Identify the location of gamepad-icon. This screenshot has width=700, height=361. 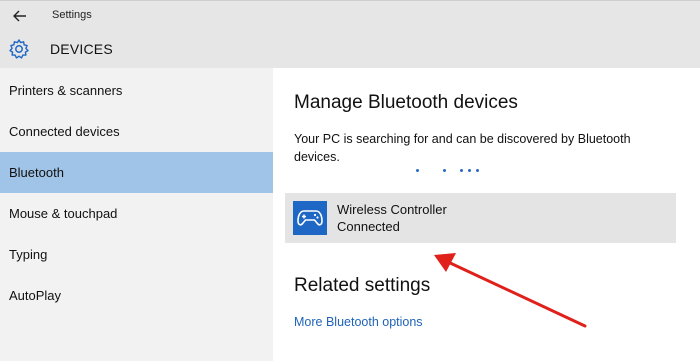
(310, 218).